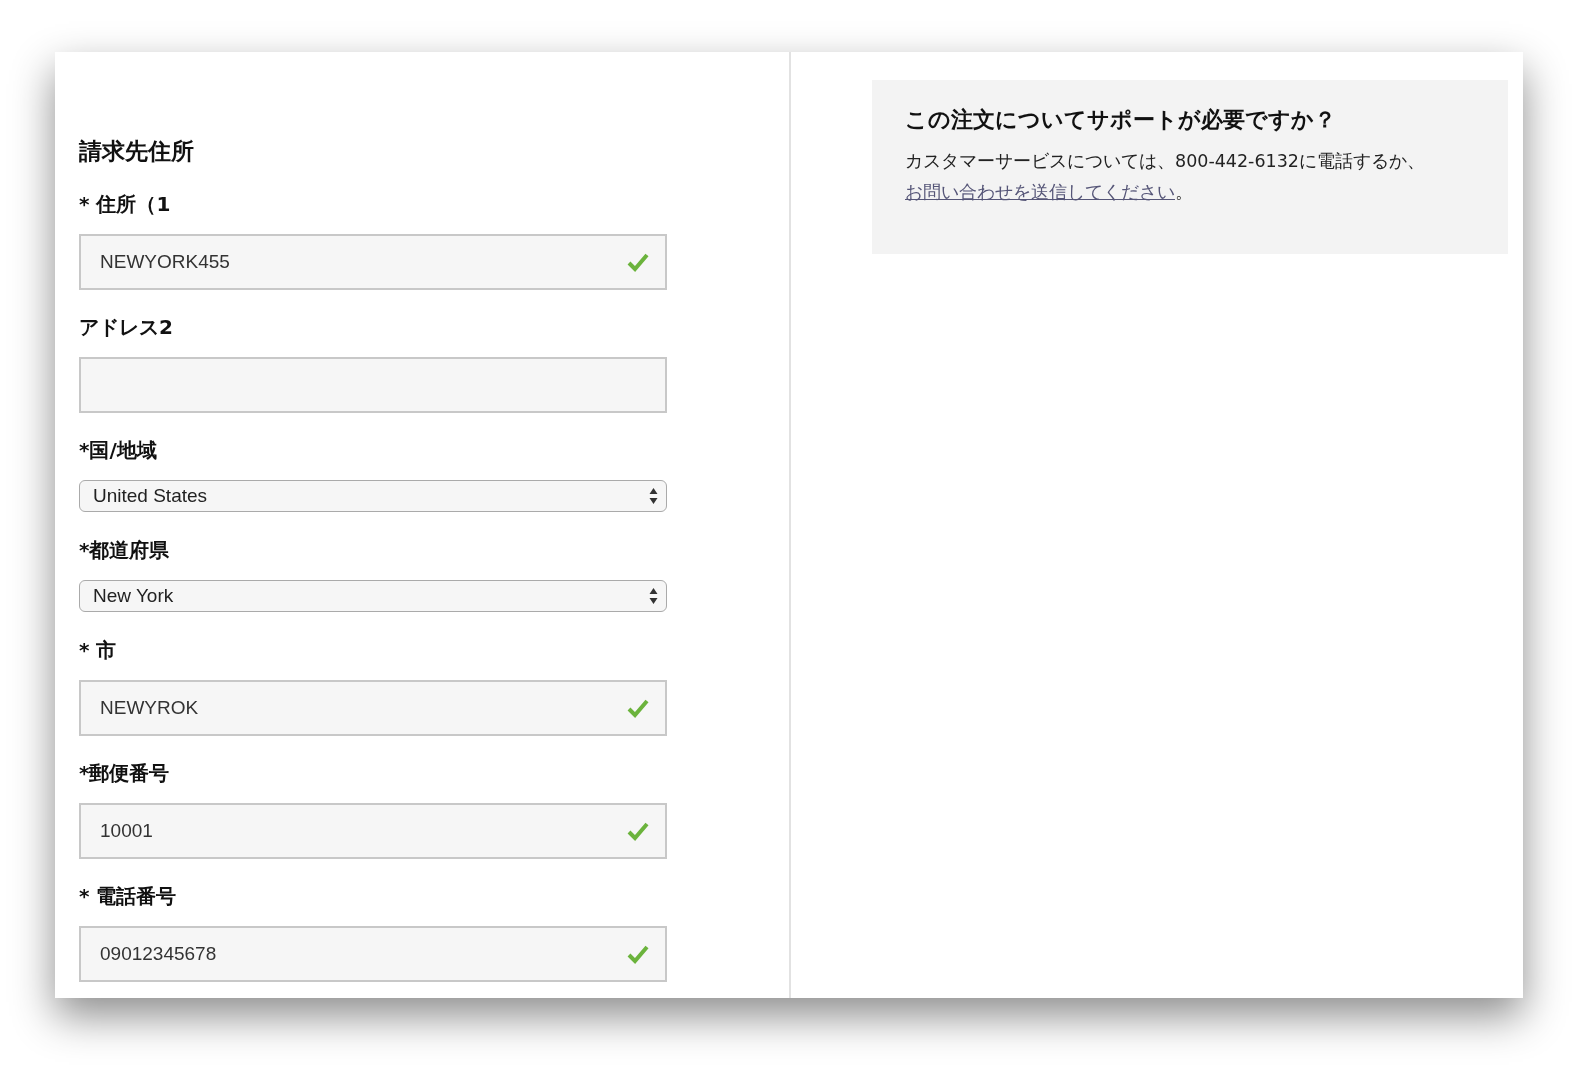 The image size is (1586, 1074). I want to click on dropdown: United States, so click(373, 496).